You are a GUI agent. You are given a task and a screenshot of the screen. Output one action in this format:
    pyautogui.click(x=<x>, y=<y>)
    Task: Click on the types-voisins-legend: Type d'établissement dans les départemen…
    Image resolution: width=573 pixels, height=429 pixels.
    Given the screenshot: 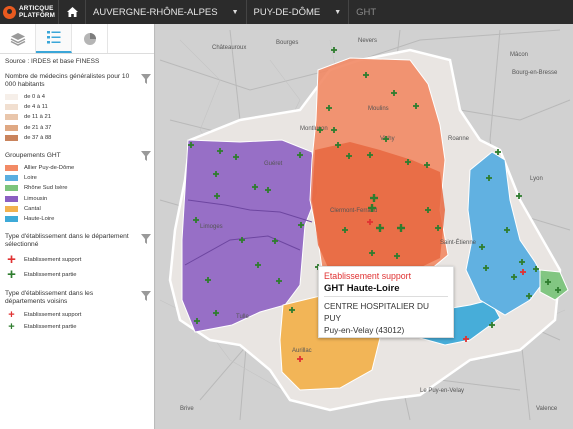 What is the action you would take?
    pyautogui.click(x=77, y=311)
    